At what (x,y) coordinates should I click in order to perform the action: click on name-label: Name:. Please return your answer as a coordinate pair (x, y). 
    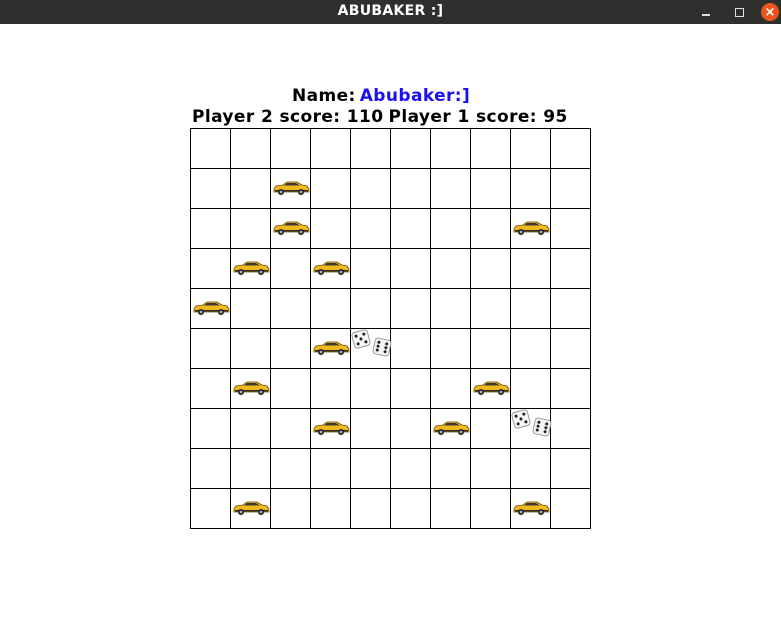
    Looking at the image, I should click on (324, 96).